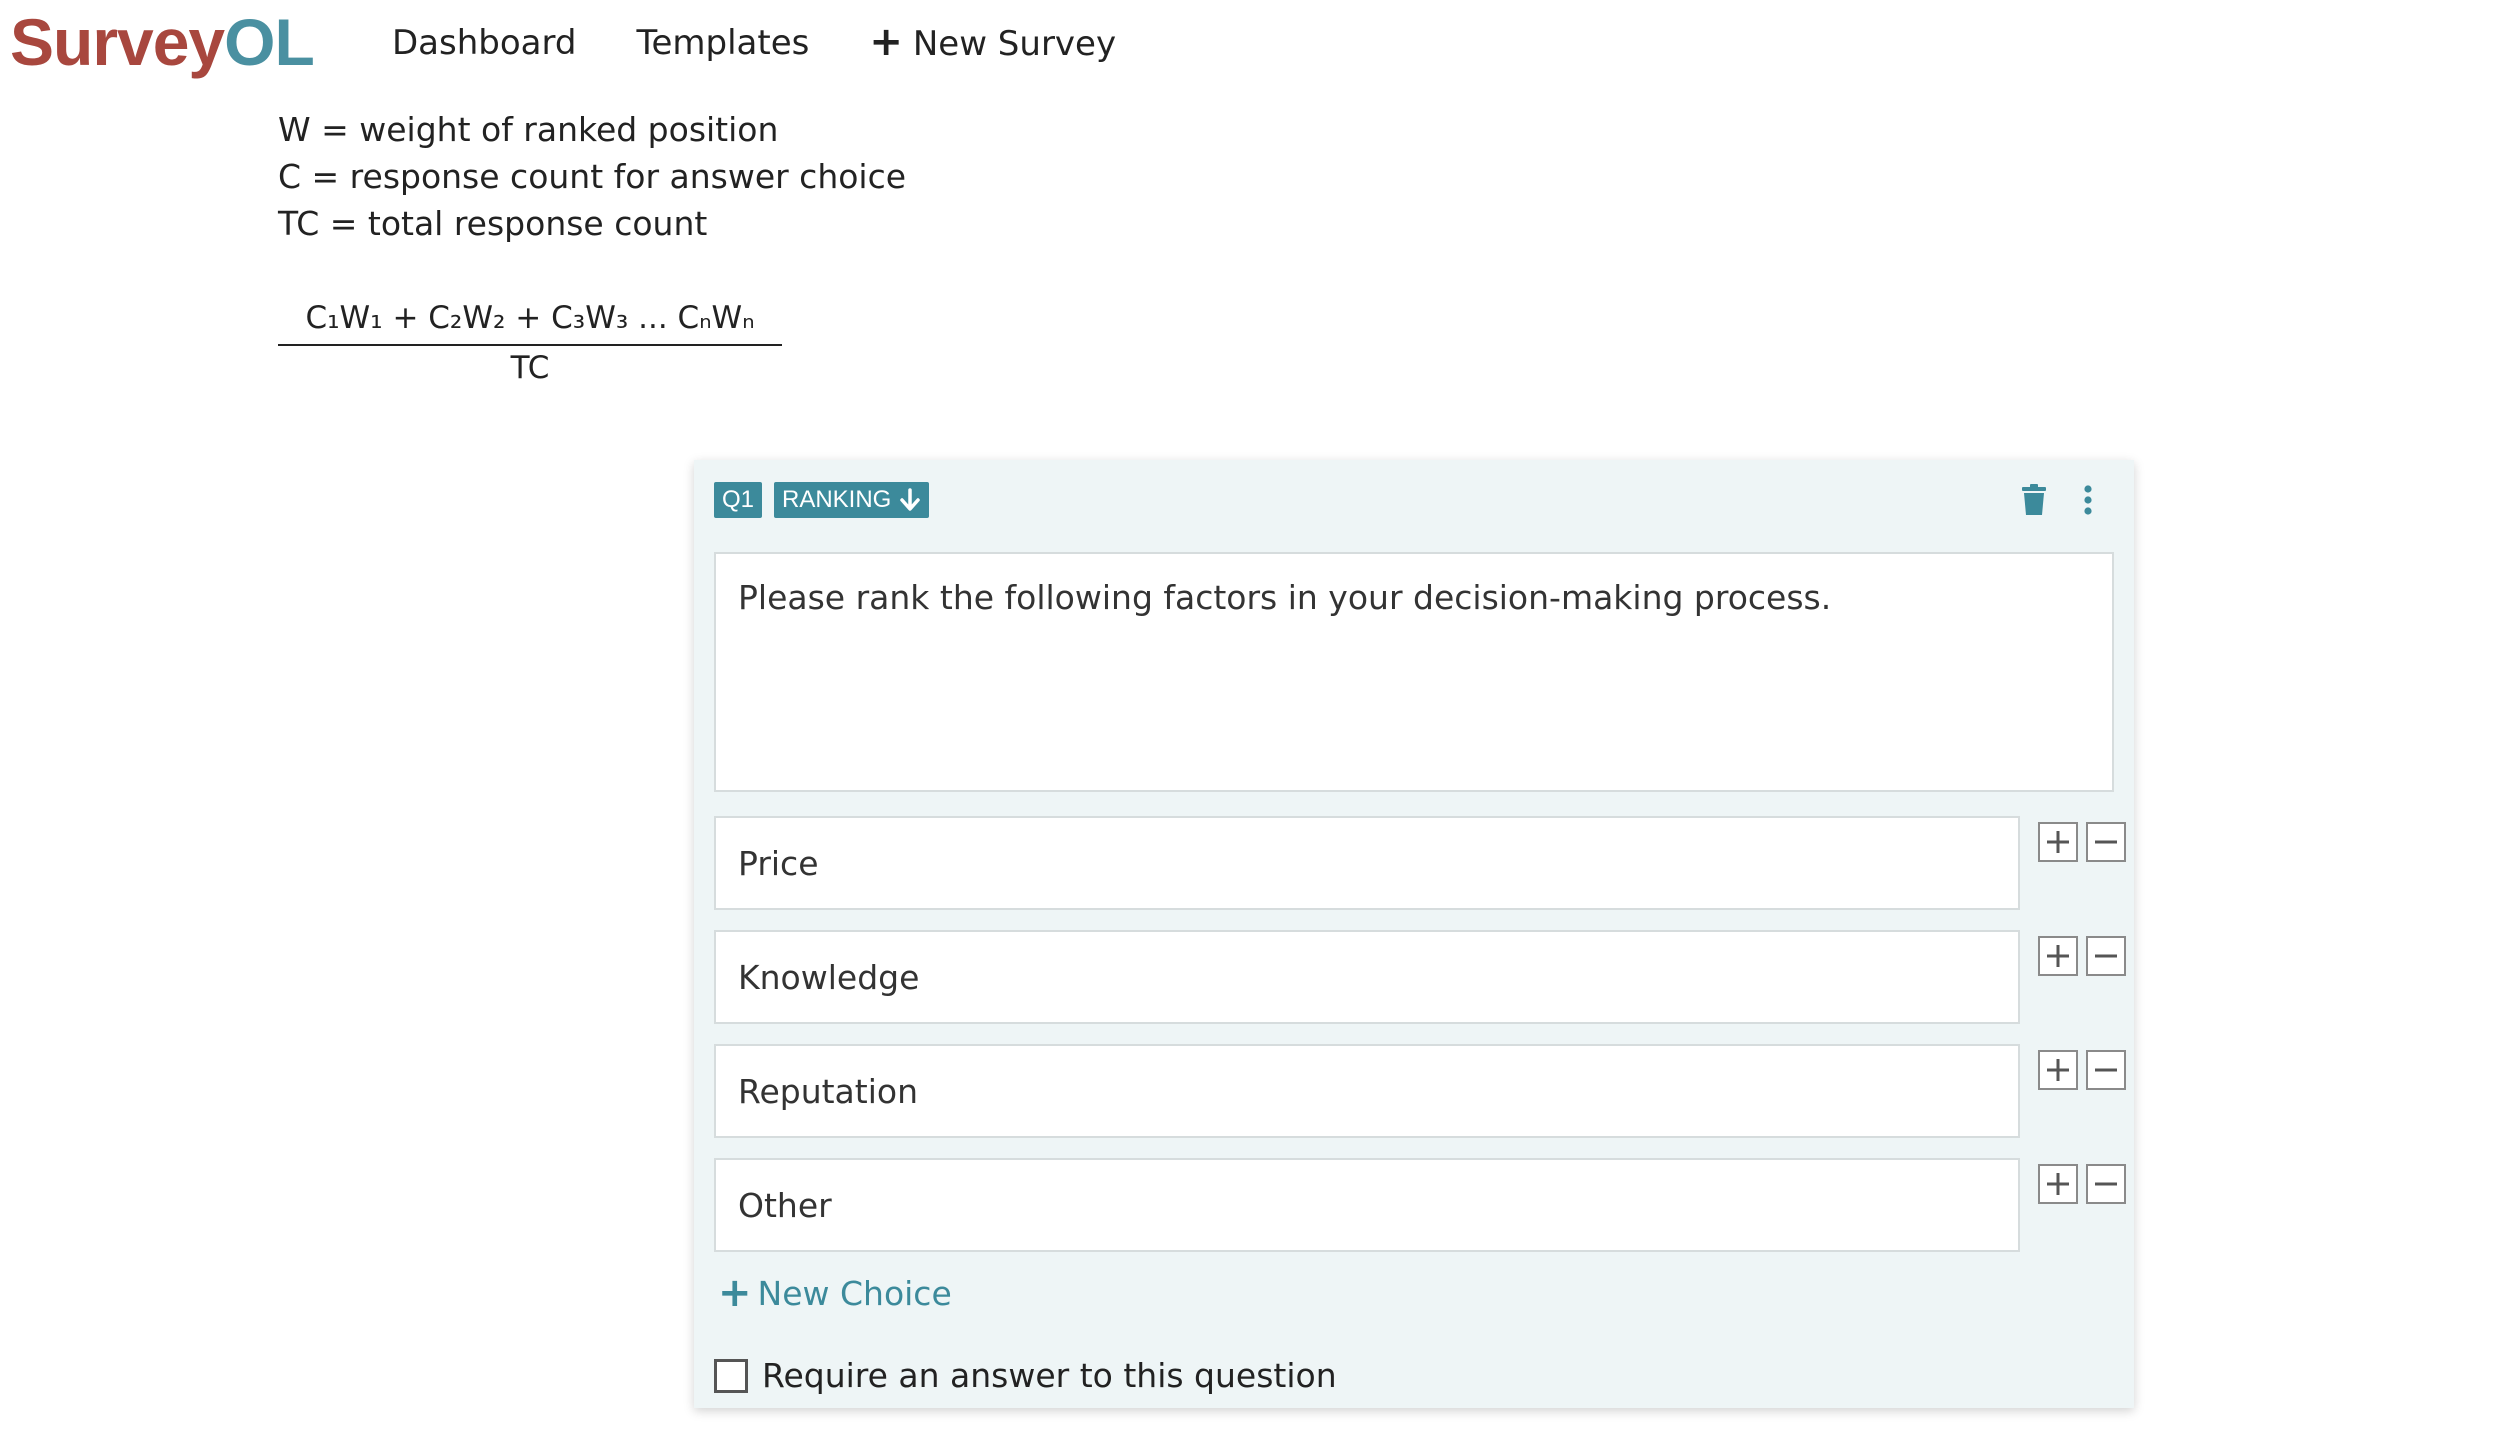 The height and width of the screenshot is (1440, 2512). I want to click on choice-label: Knowledge, so click(829, 977).